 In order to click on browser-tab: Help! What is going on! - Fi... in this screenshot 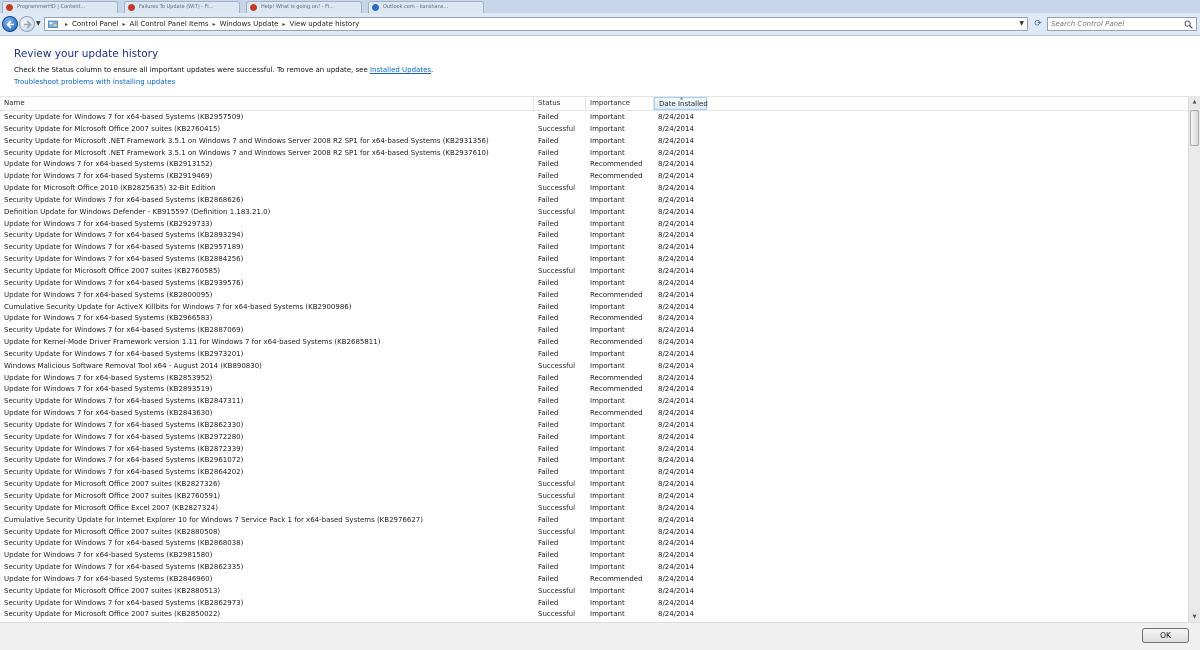, I will do `click(304, 7)`.